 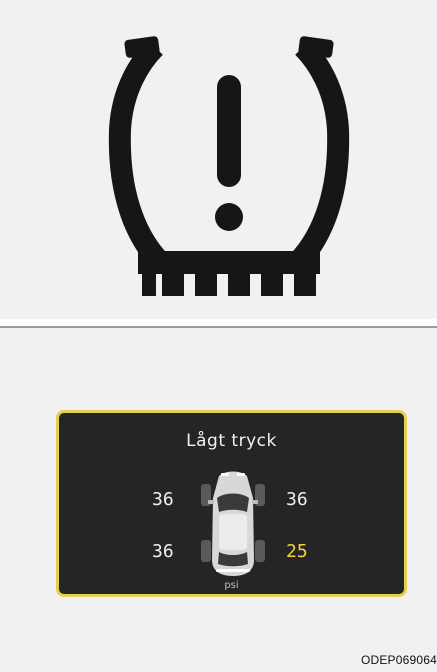 I want to click on front-right-pressure: 36, so click(x=297, y=499).